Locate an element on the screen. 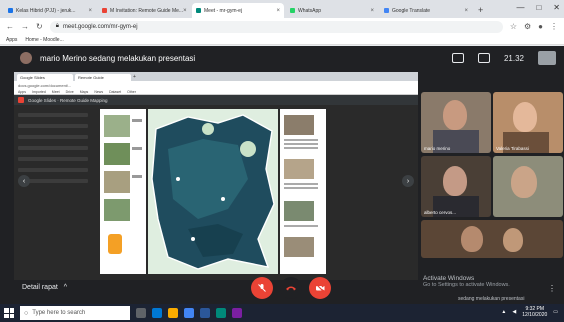 The height and width of the screenshot is (322, 564). avatar is located at coordinates (26, 58).